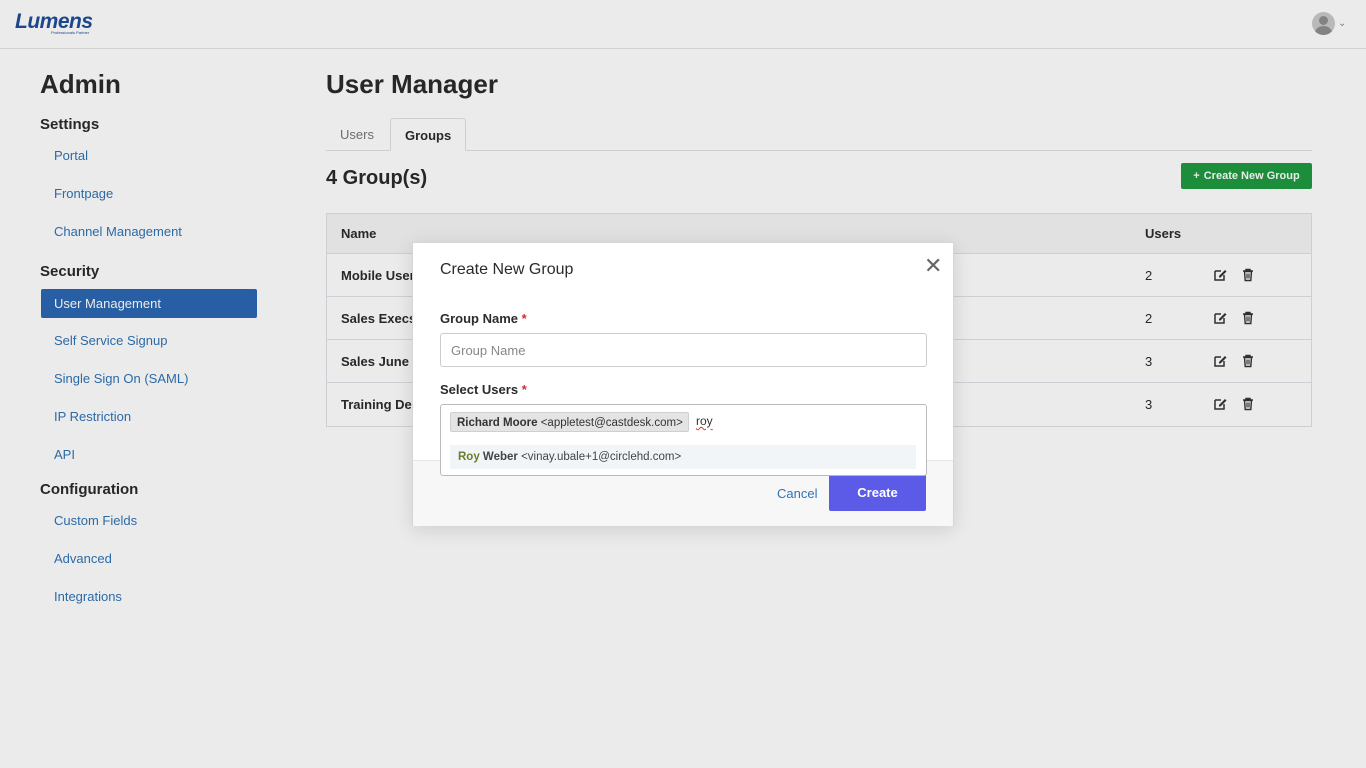  What do you see at coordinates (683, 350) in the screenshot?
I see `group-name-input` at bounding box center [683, 350].